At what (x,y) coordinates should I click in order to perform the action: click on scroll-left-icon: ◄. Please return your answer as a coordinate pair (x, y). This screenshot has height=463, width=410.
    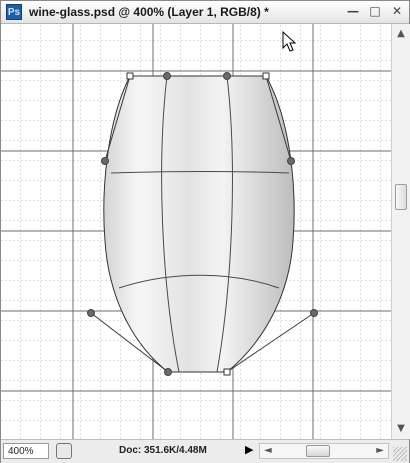
    Looking at the image, I should click on (268, 450).